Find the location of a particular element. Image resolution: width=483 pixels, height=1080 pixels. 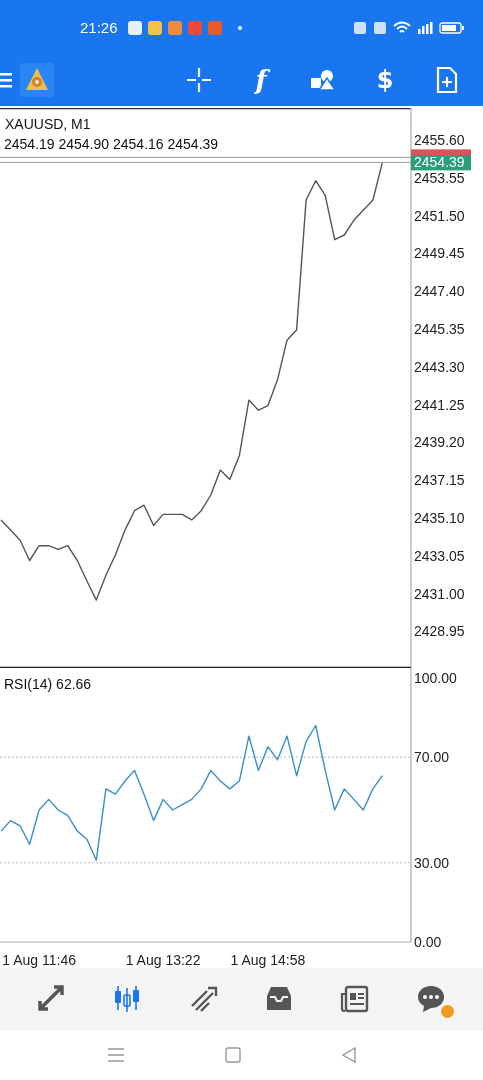

axis-label: 30.00 is located at coordinates (432, 862).